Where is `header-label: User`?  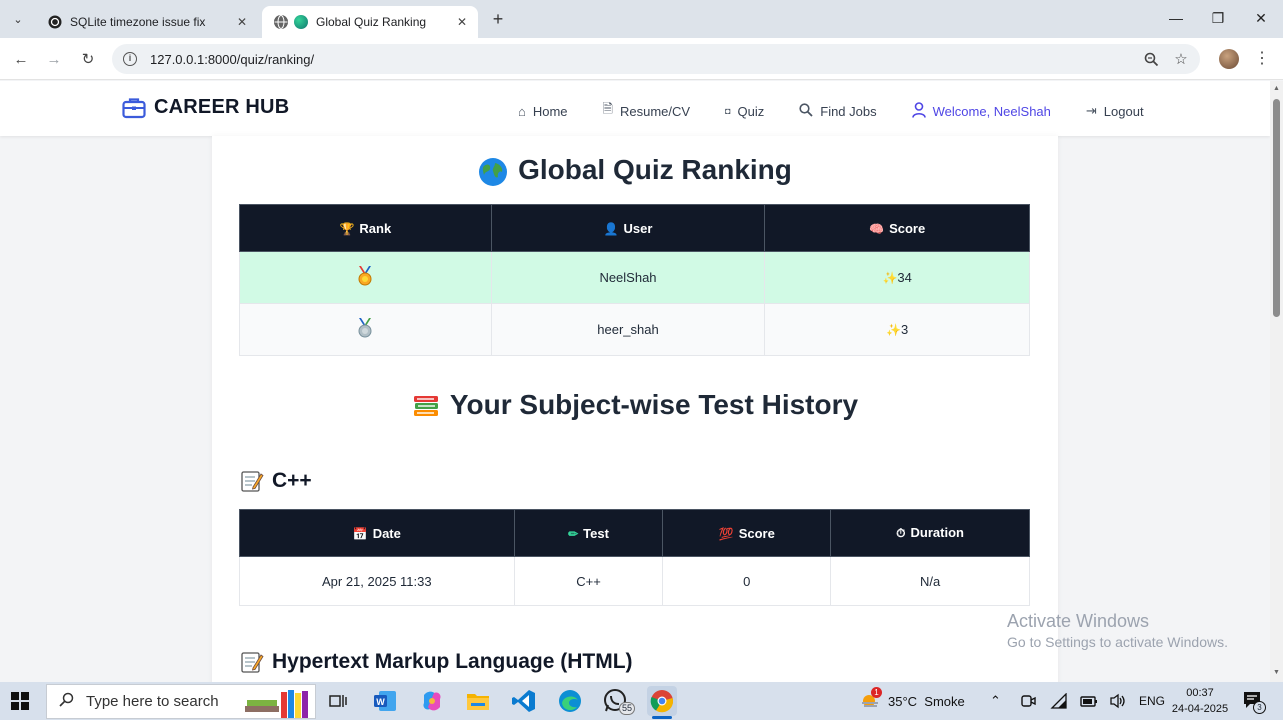 header-label: User is located at coordinates (638, 228).